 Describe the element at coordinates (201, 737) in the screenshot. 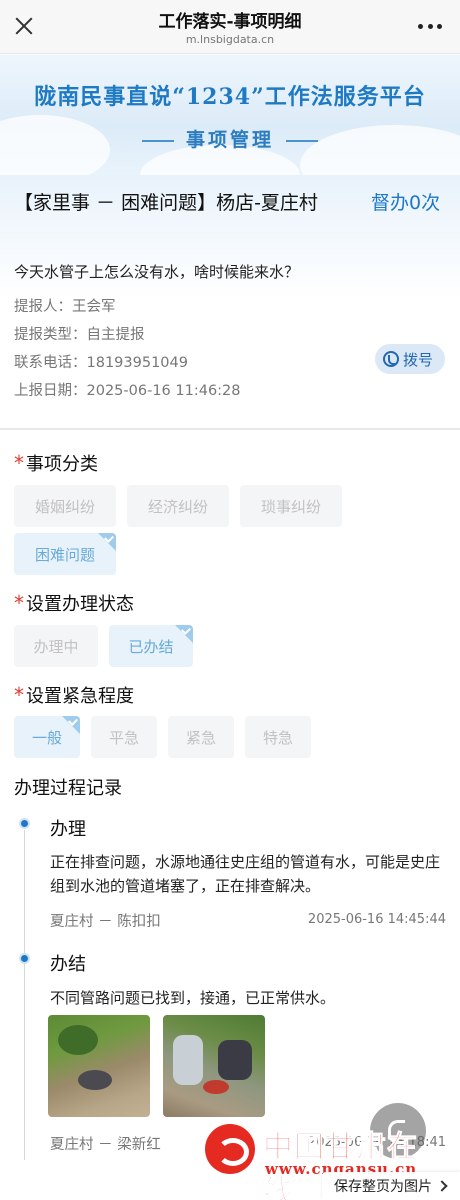

I see `urgency-option: 紧急` at that location.